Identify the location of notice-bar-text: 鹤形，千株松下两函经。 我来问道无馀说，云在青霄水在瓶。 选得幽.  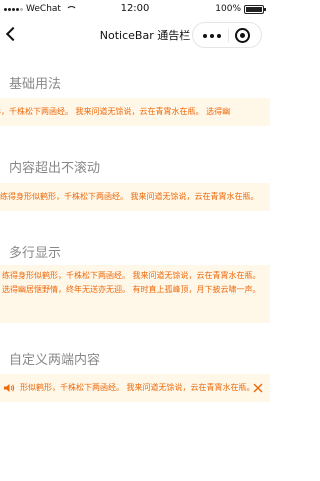
(115, 111).